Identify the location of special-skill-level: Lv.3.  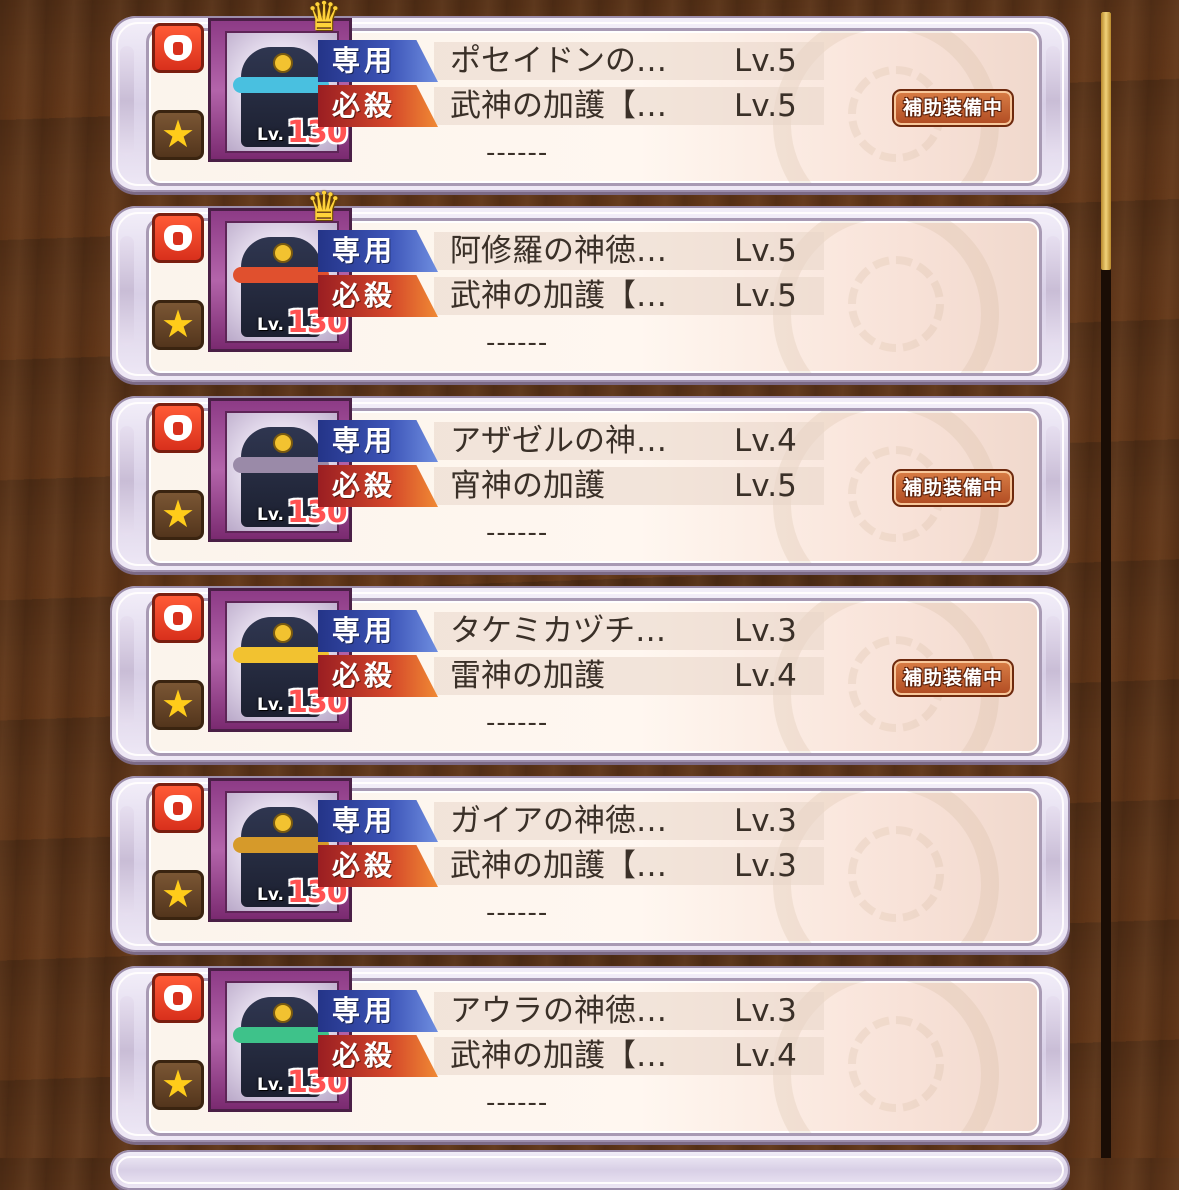
(765, 866).